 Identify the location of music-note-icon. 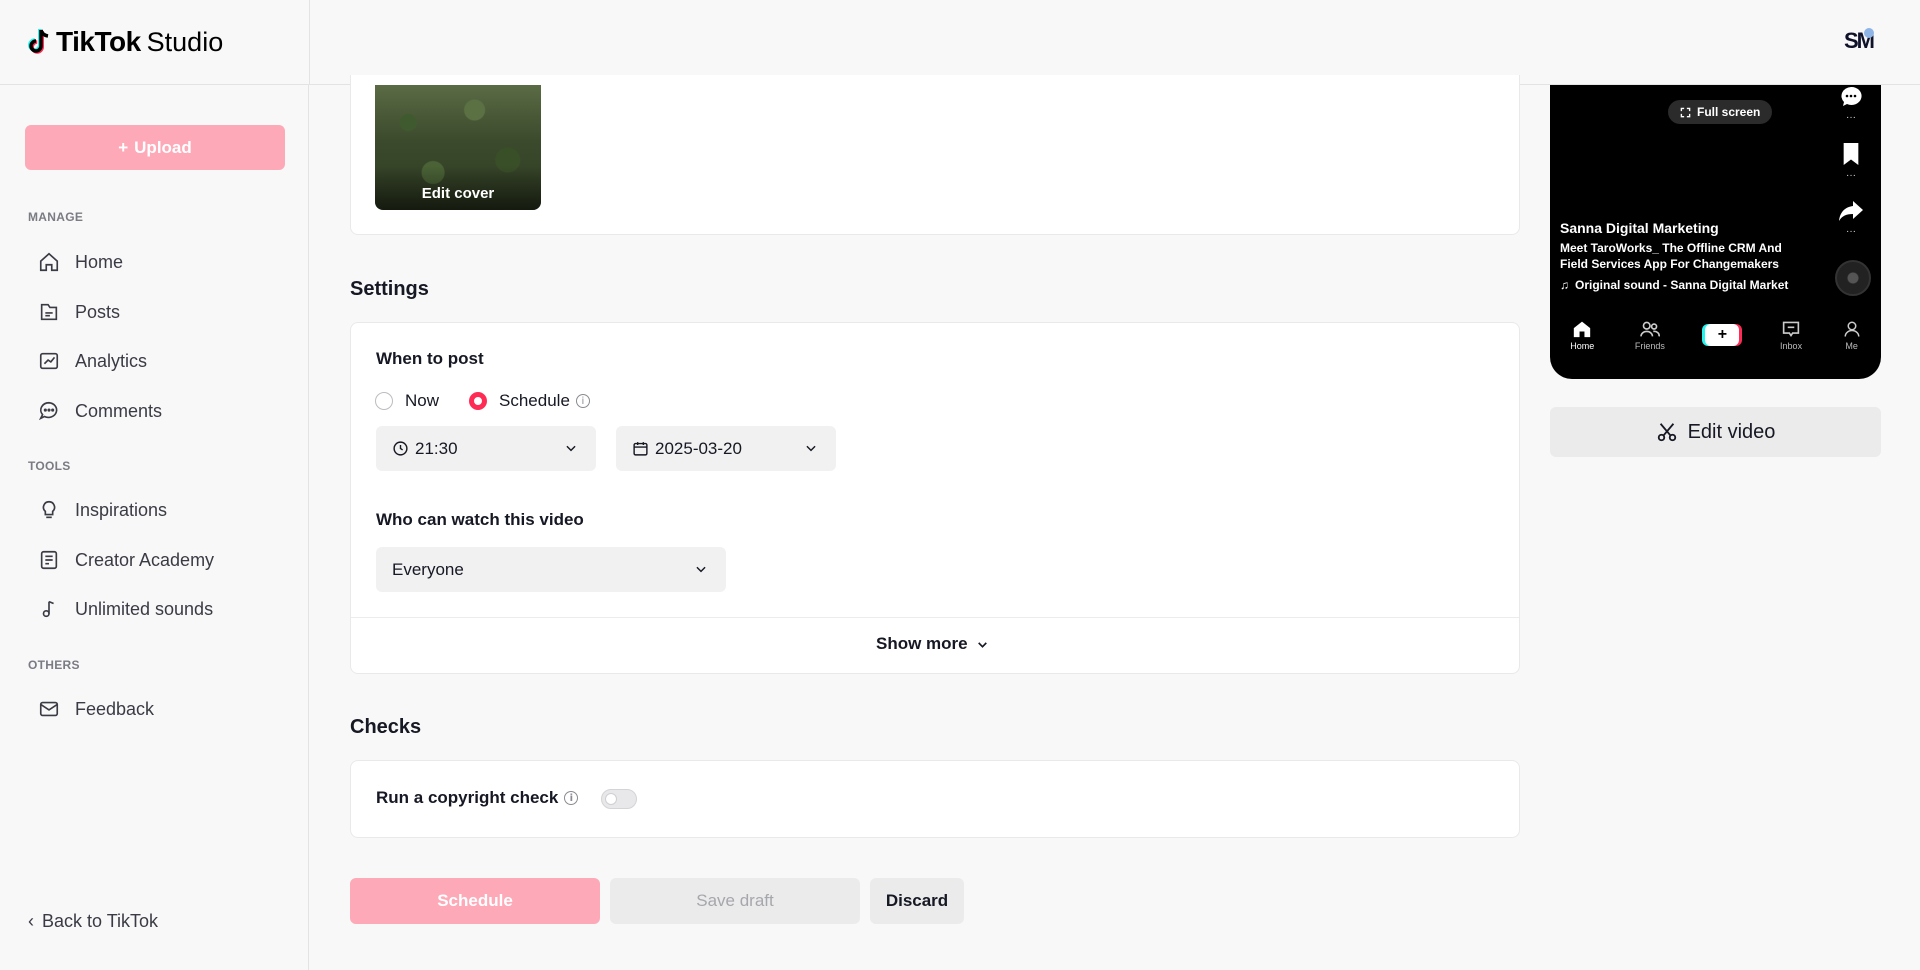
(48, 609).